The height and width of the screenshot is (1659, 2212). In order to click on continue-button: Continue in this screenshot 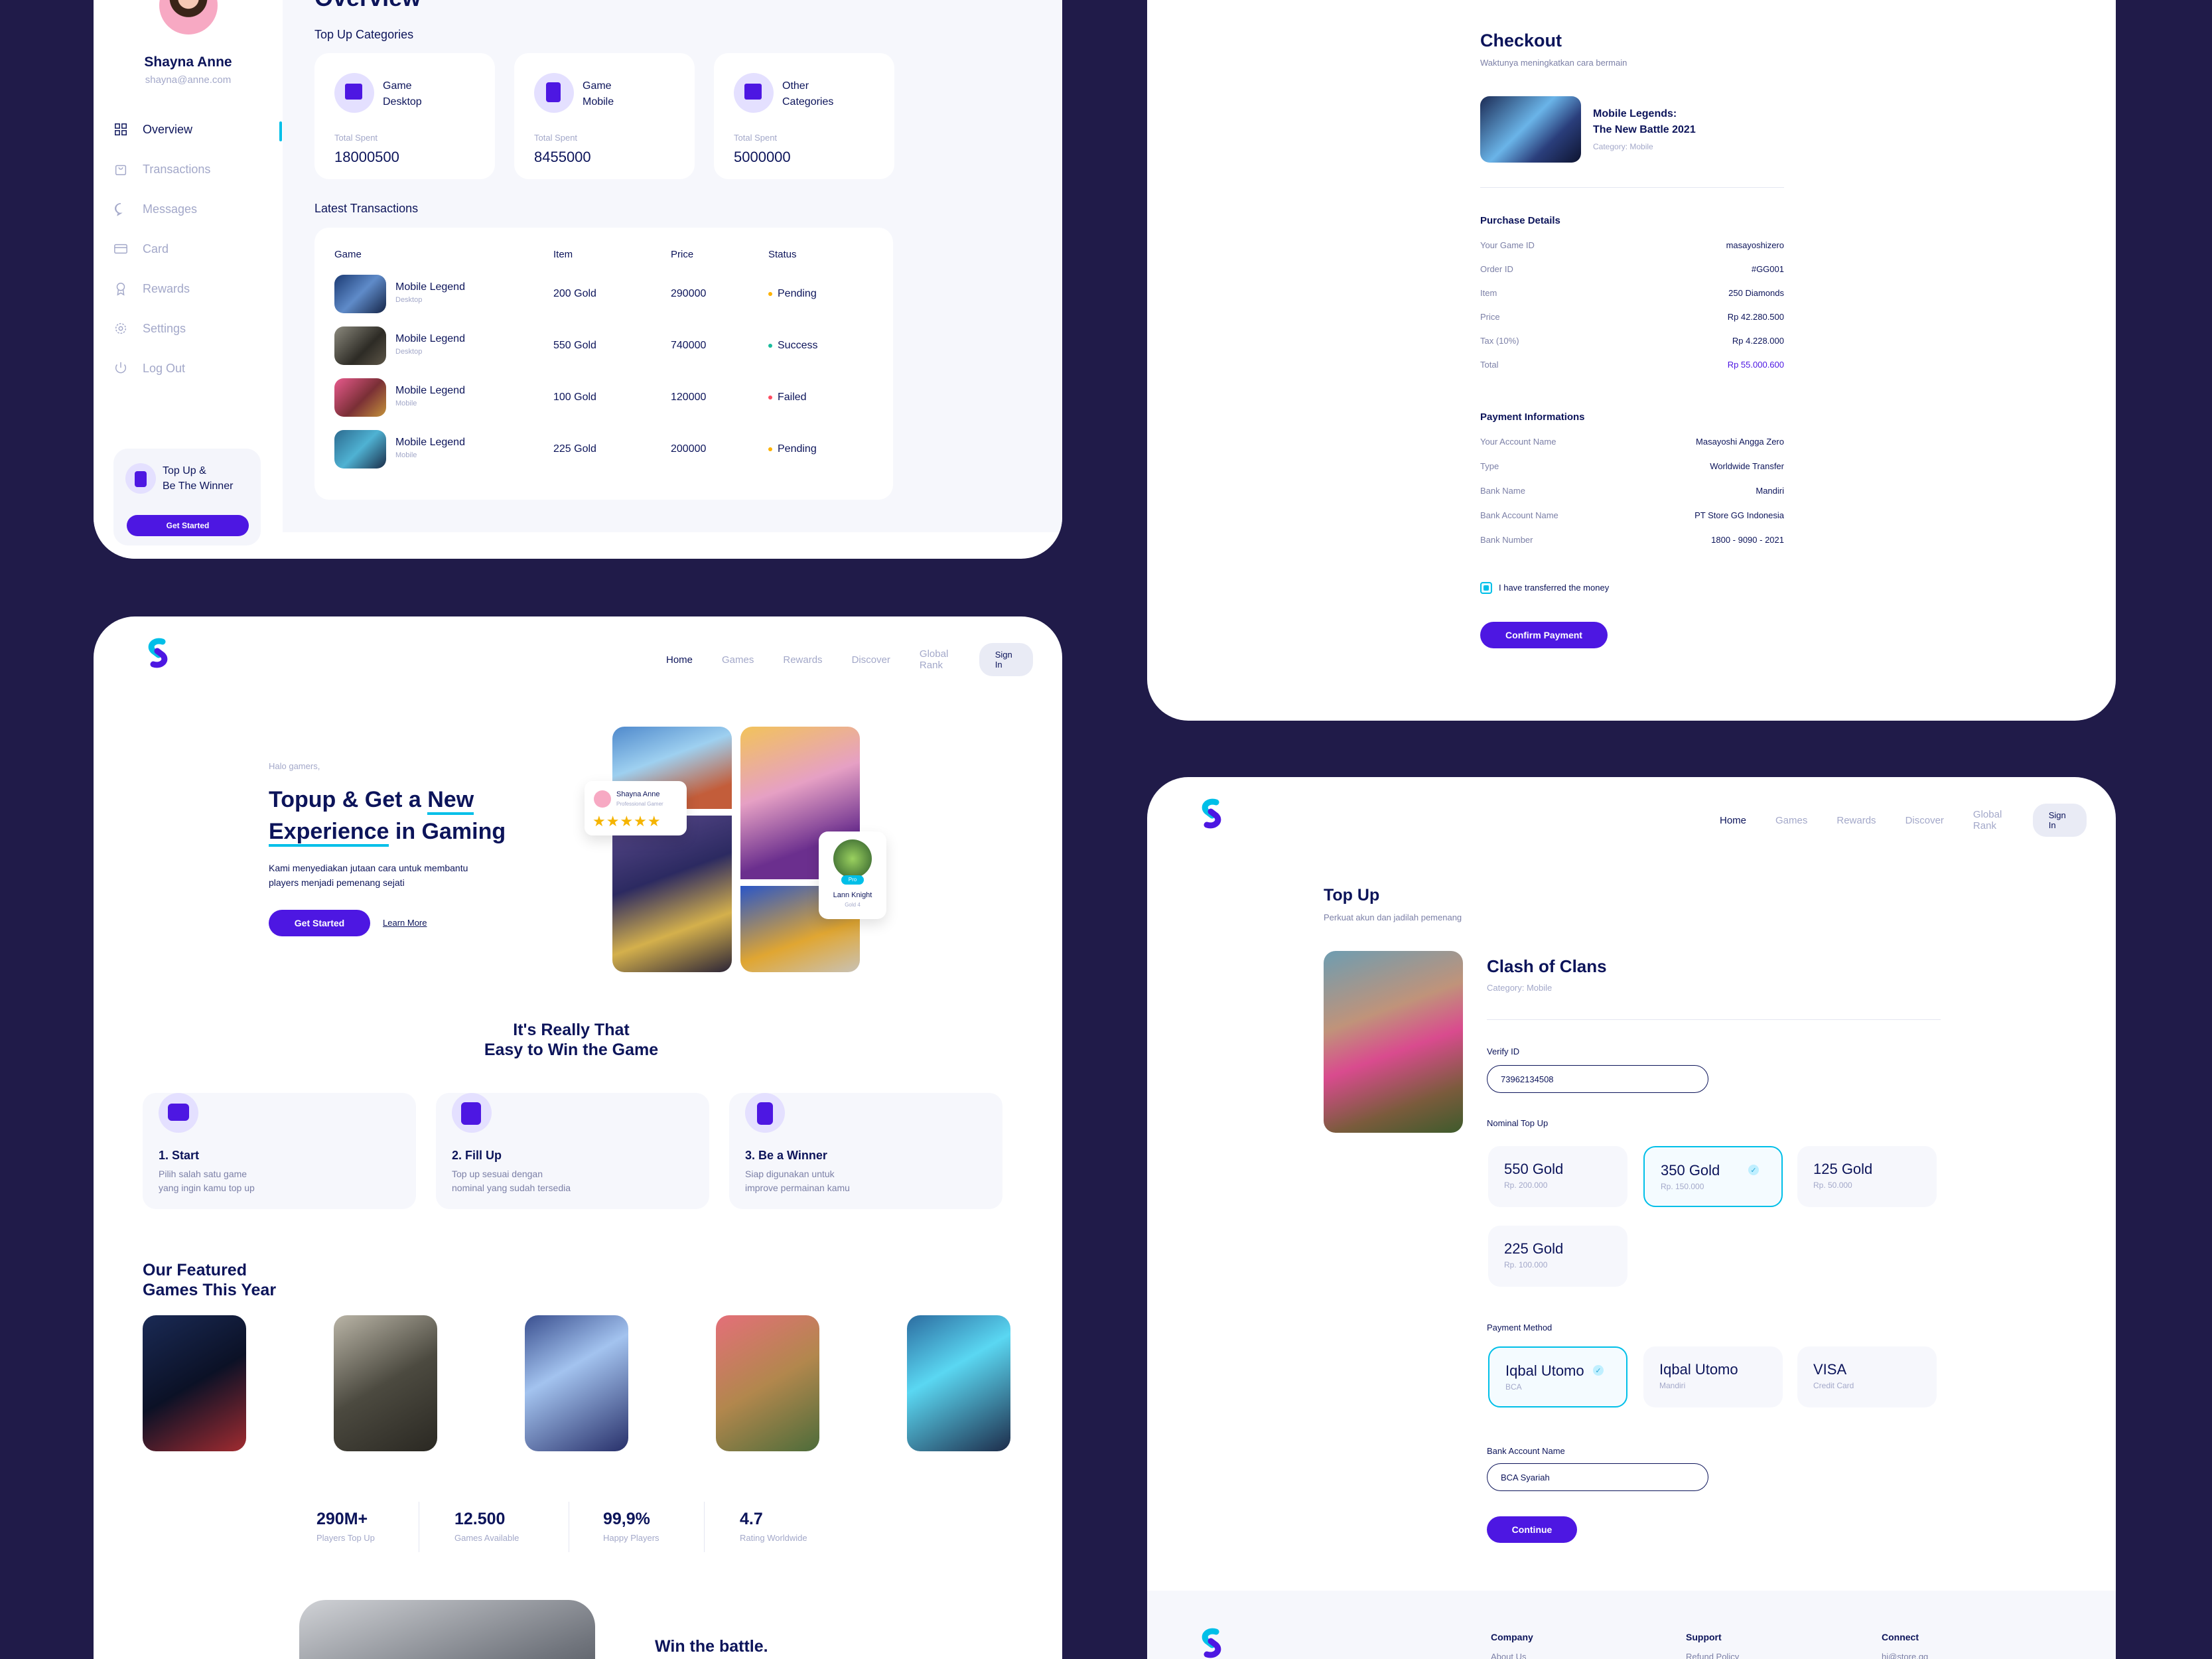, I will do `click(1532, 1529)`.